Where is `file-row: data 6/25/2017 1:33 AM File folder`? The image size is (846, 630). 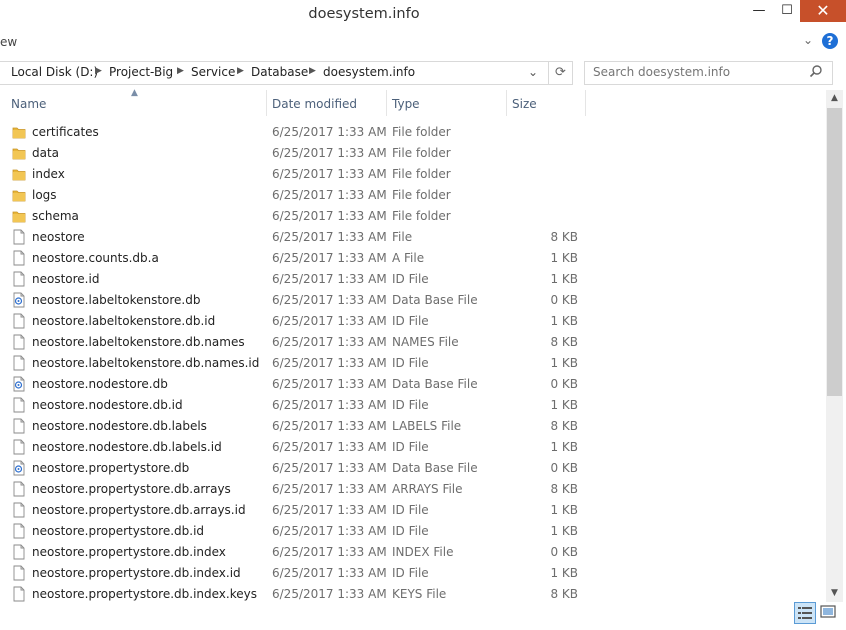
file-row: data 6/25/2017 1:33 AM File folder is located at coordinates (295, 153).